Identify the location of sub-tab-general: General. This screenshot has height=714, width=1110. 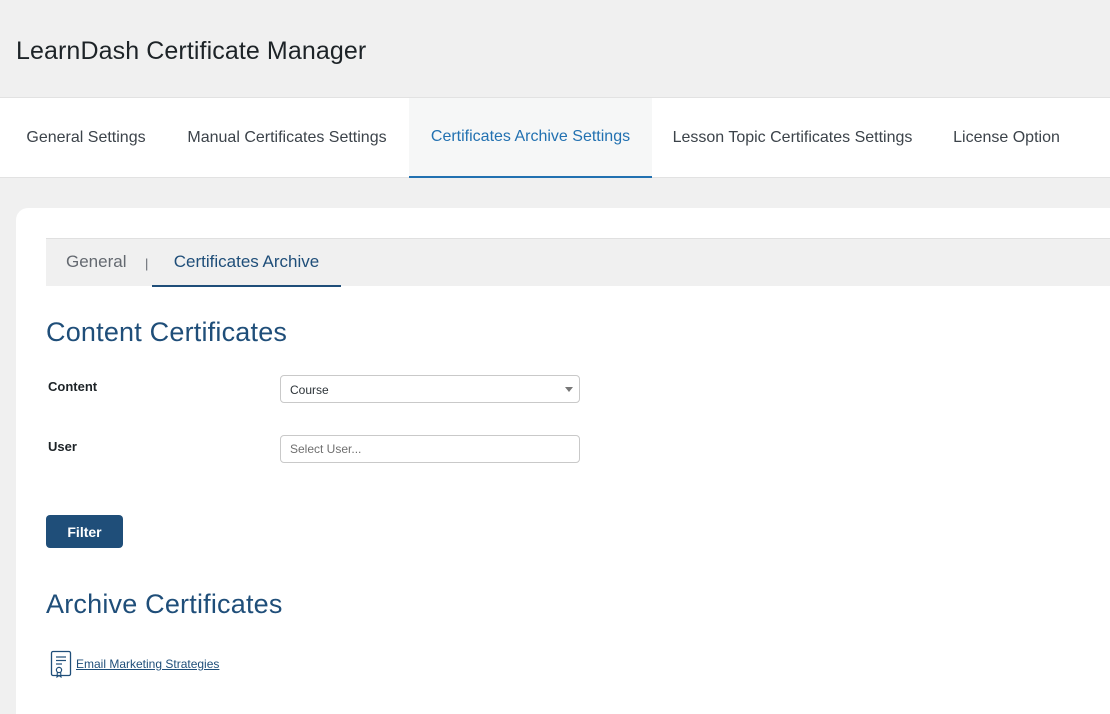
(96, 262).